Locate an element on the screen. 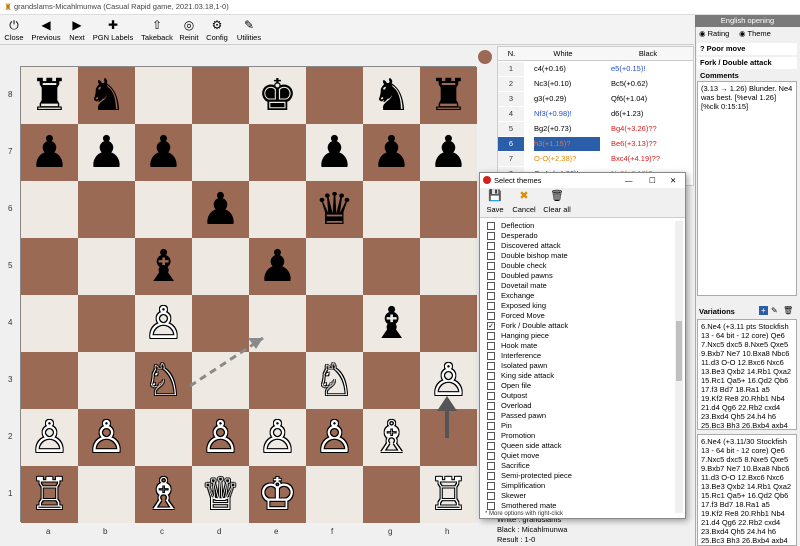 Image resolution: width=800 pixels, height=546 pixels. square-a3 is located at coordinates (49, 380).